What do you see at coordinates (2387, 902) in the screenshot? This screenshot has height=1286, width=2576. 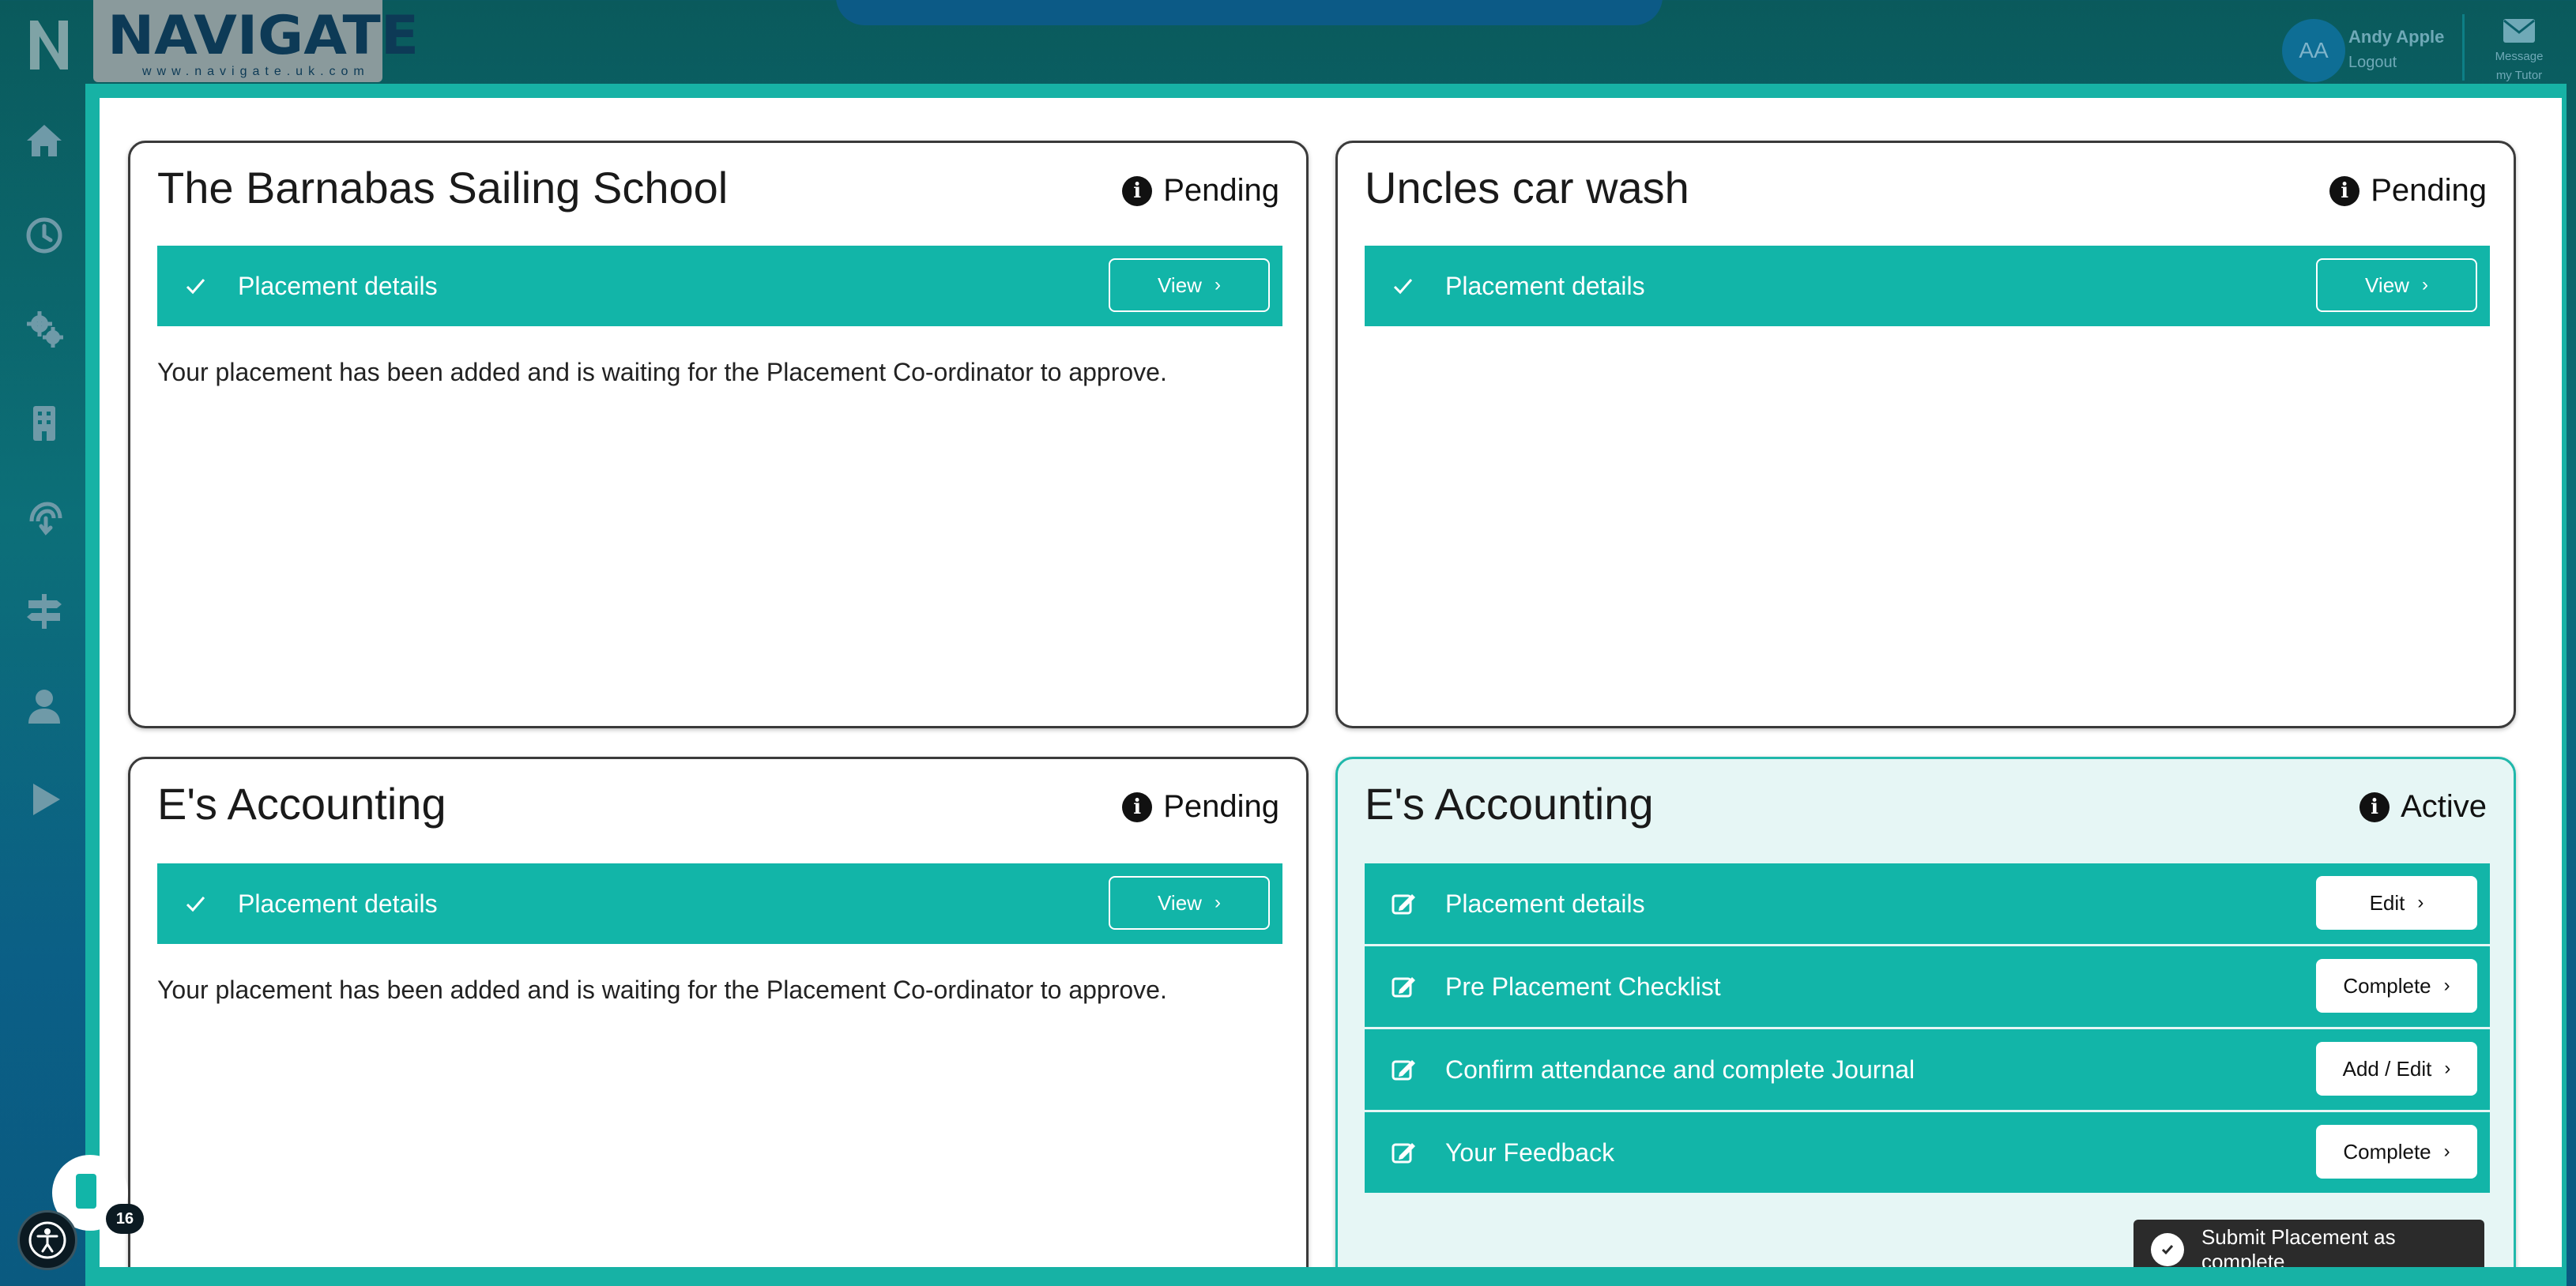 I see `button-label: Edit` at bounding box center [2387, 902].